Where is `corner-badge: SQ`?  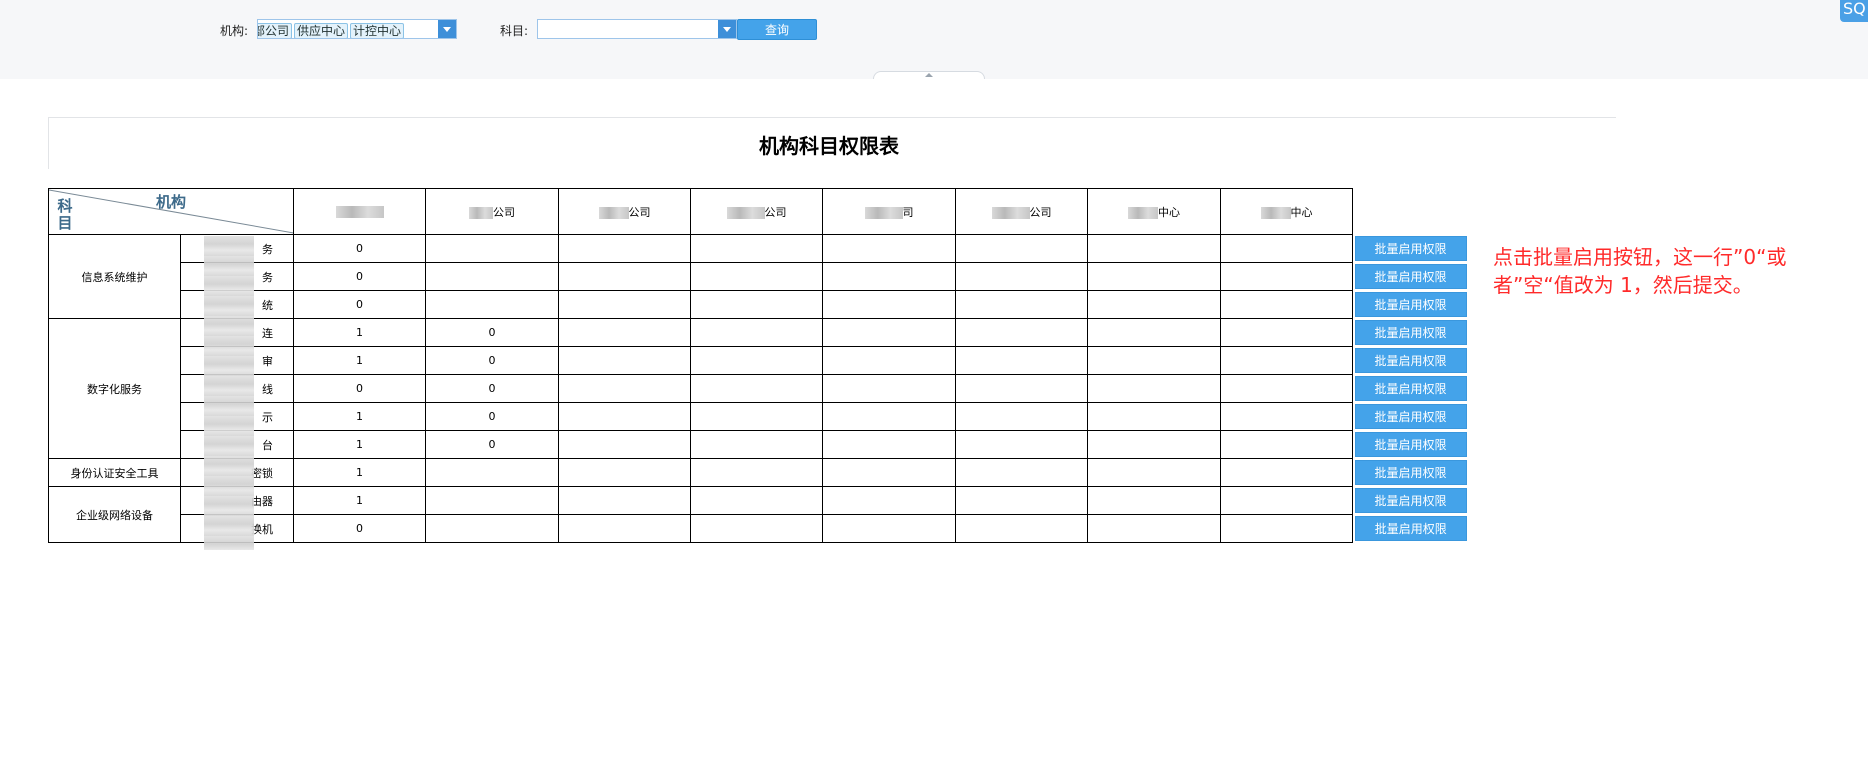 corner-badge: SQ is located at coordinates (1854, 11).